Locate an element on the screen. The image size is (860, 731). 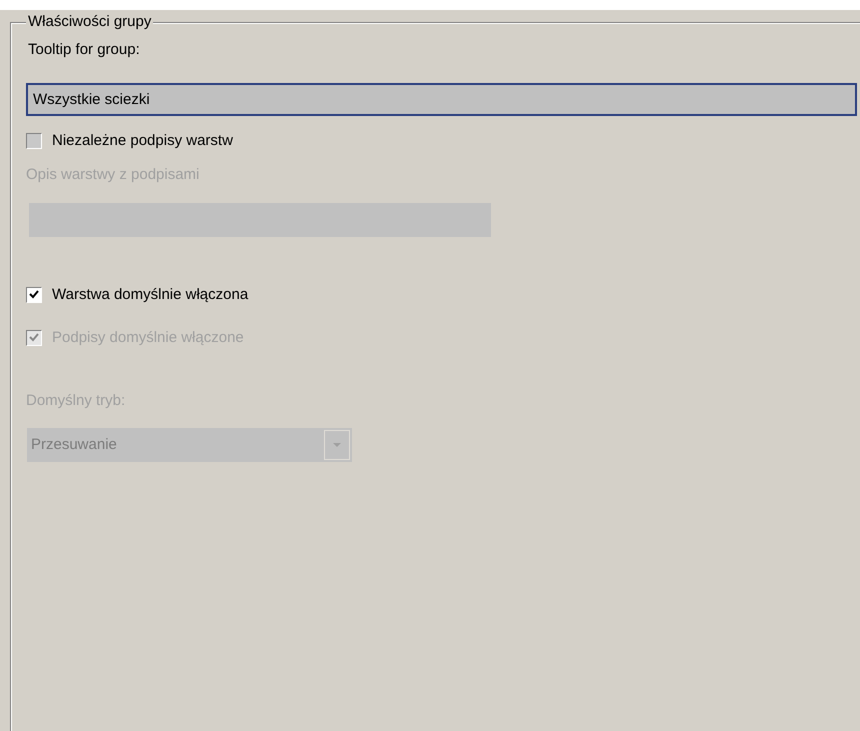
checkbox-label: Warstwa domyślnie włączona is located at coordinates (150, 295).